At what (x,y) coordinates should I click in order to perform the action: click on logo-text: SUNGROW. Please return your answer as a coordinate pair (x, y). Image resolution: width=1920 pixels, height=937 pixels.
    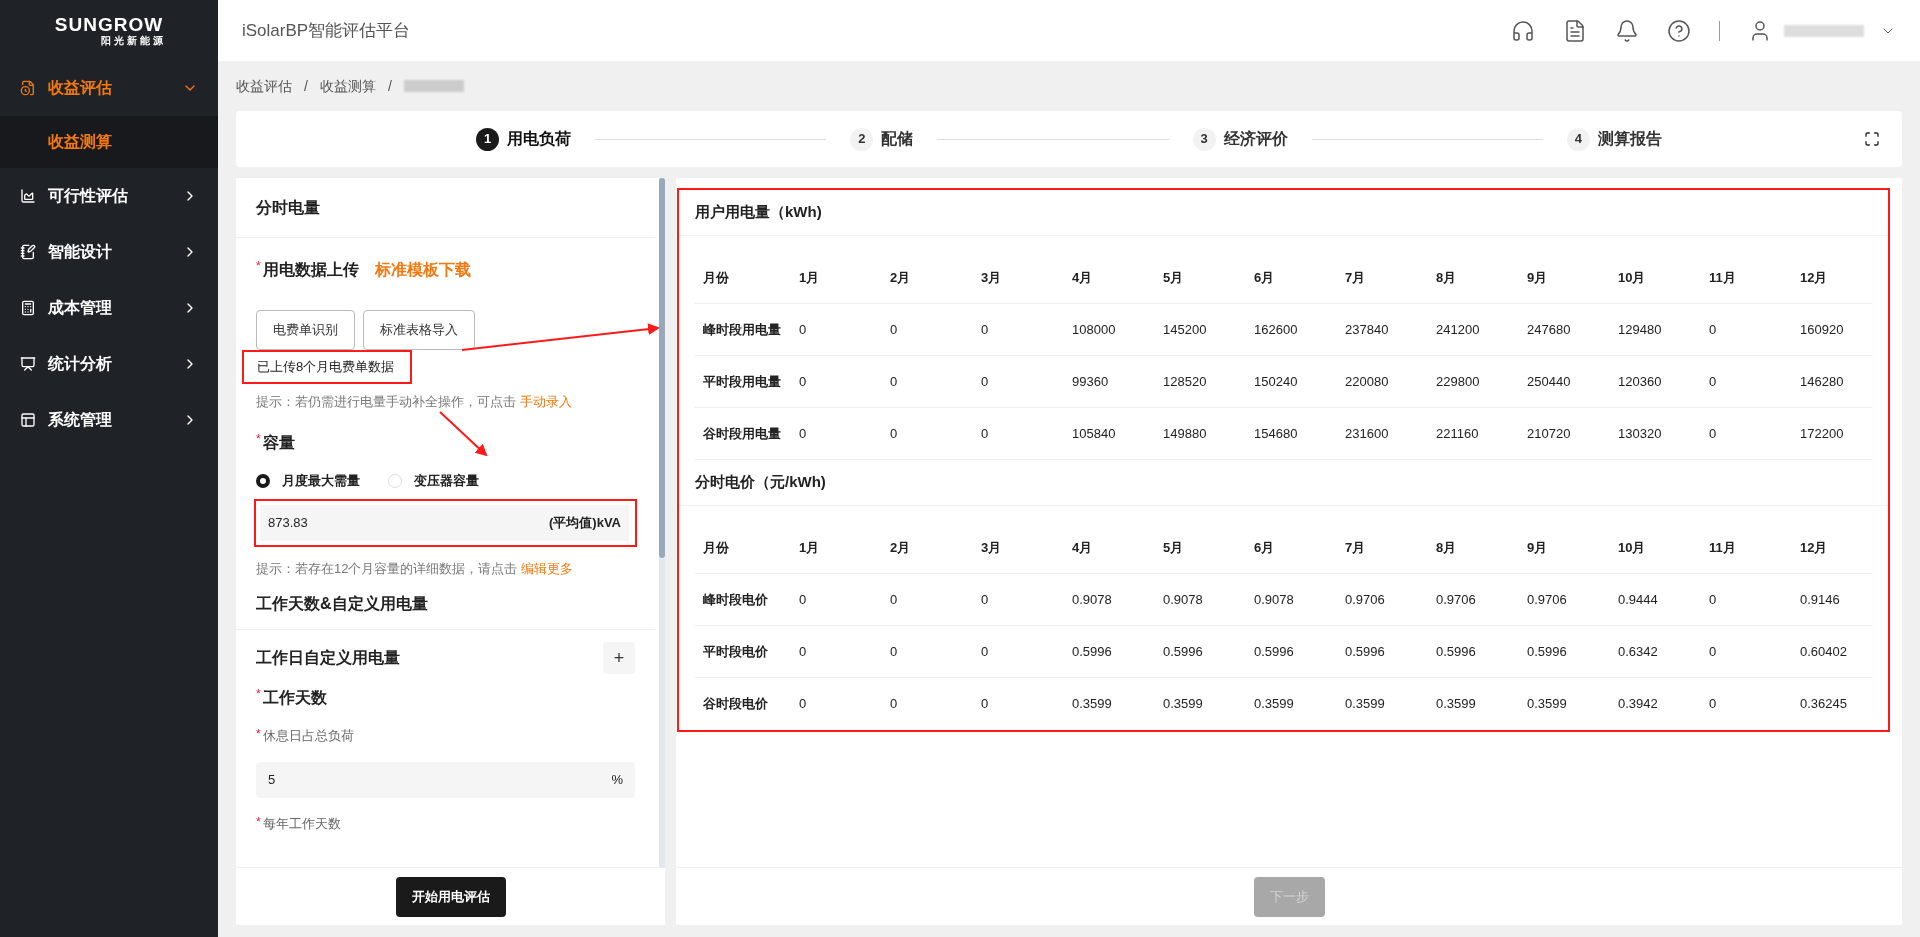
    Looking at the image, I should click on (109, 24).